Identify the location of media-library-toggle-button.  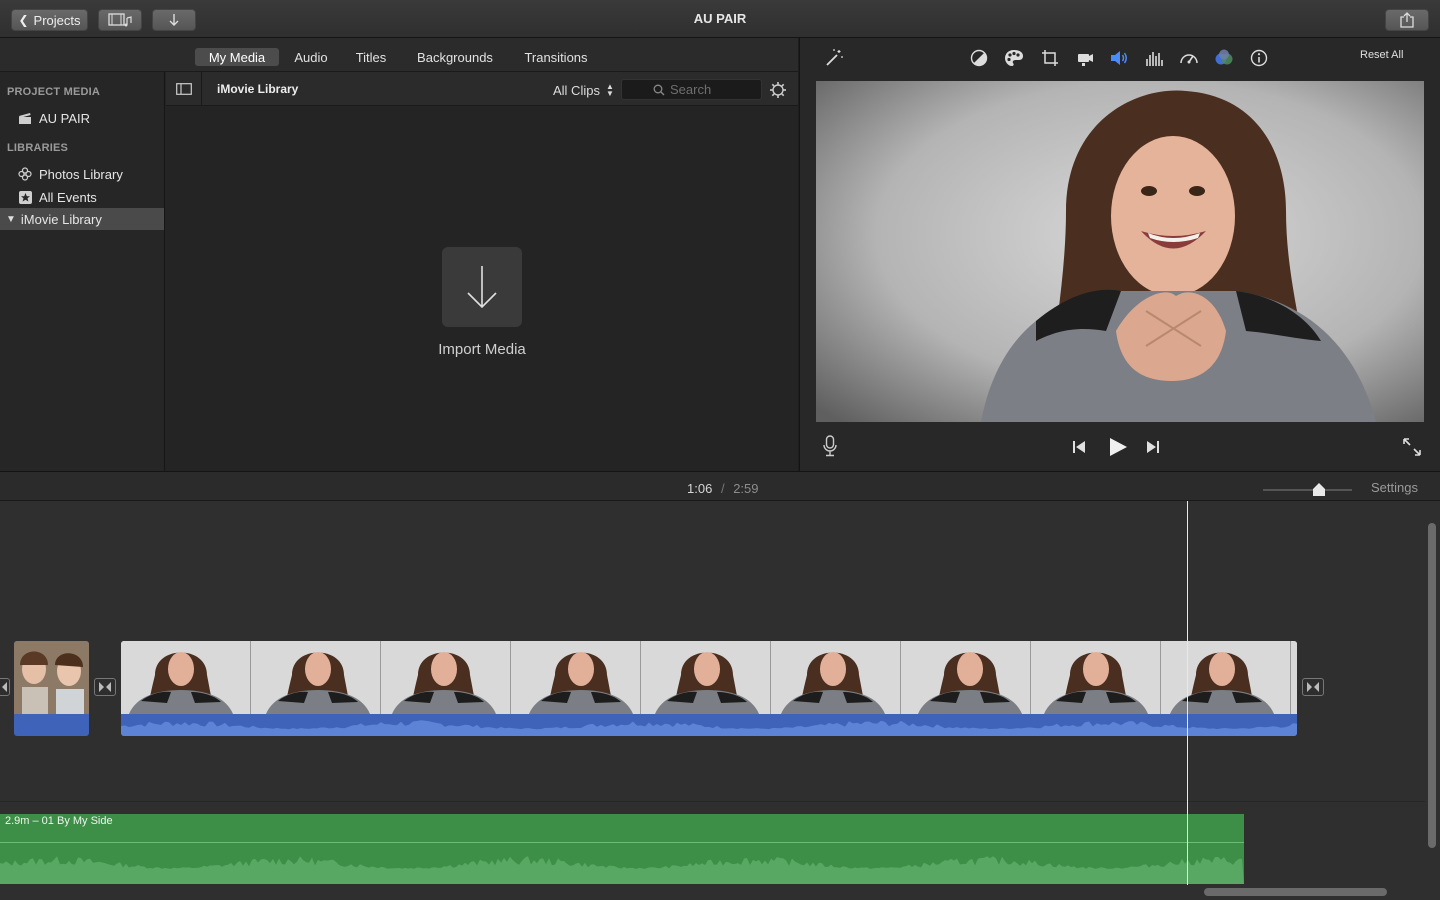
(120, 20).